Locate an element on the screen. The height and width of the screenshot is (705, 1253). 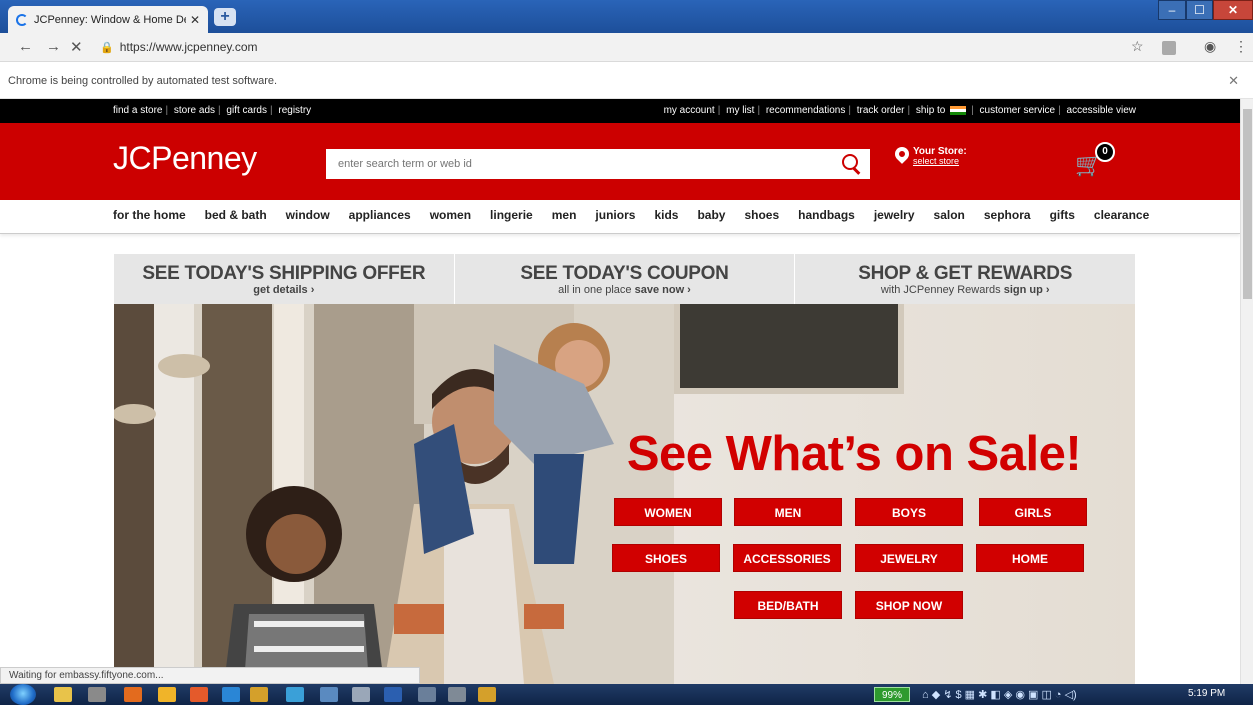
accessible-view-link: accessible view is located at coordinates (1101, 110).